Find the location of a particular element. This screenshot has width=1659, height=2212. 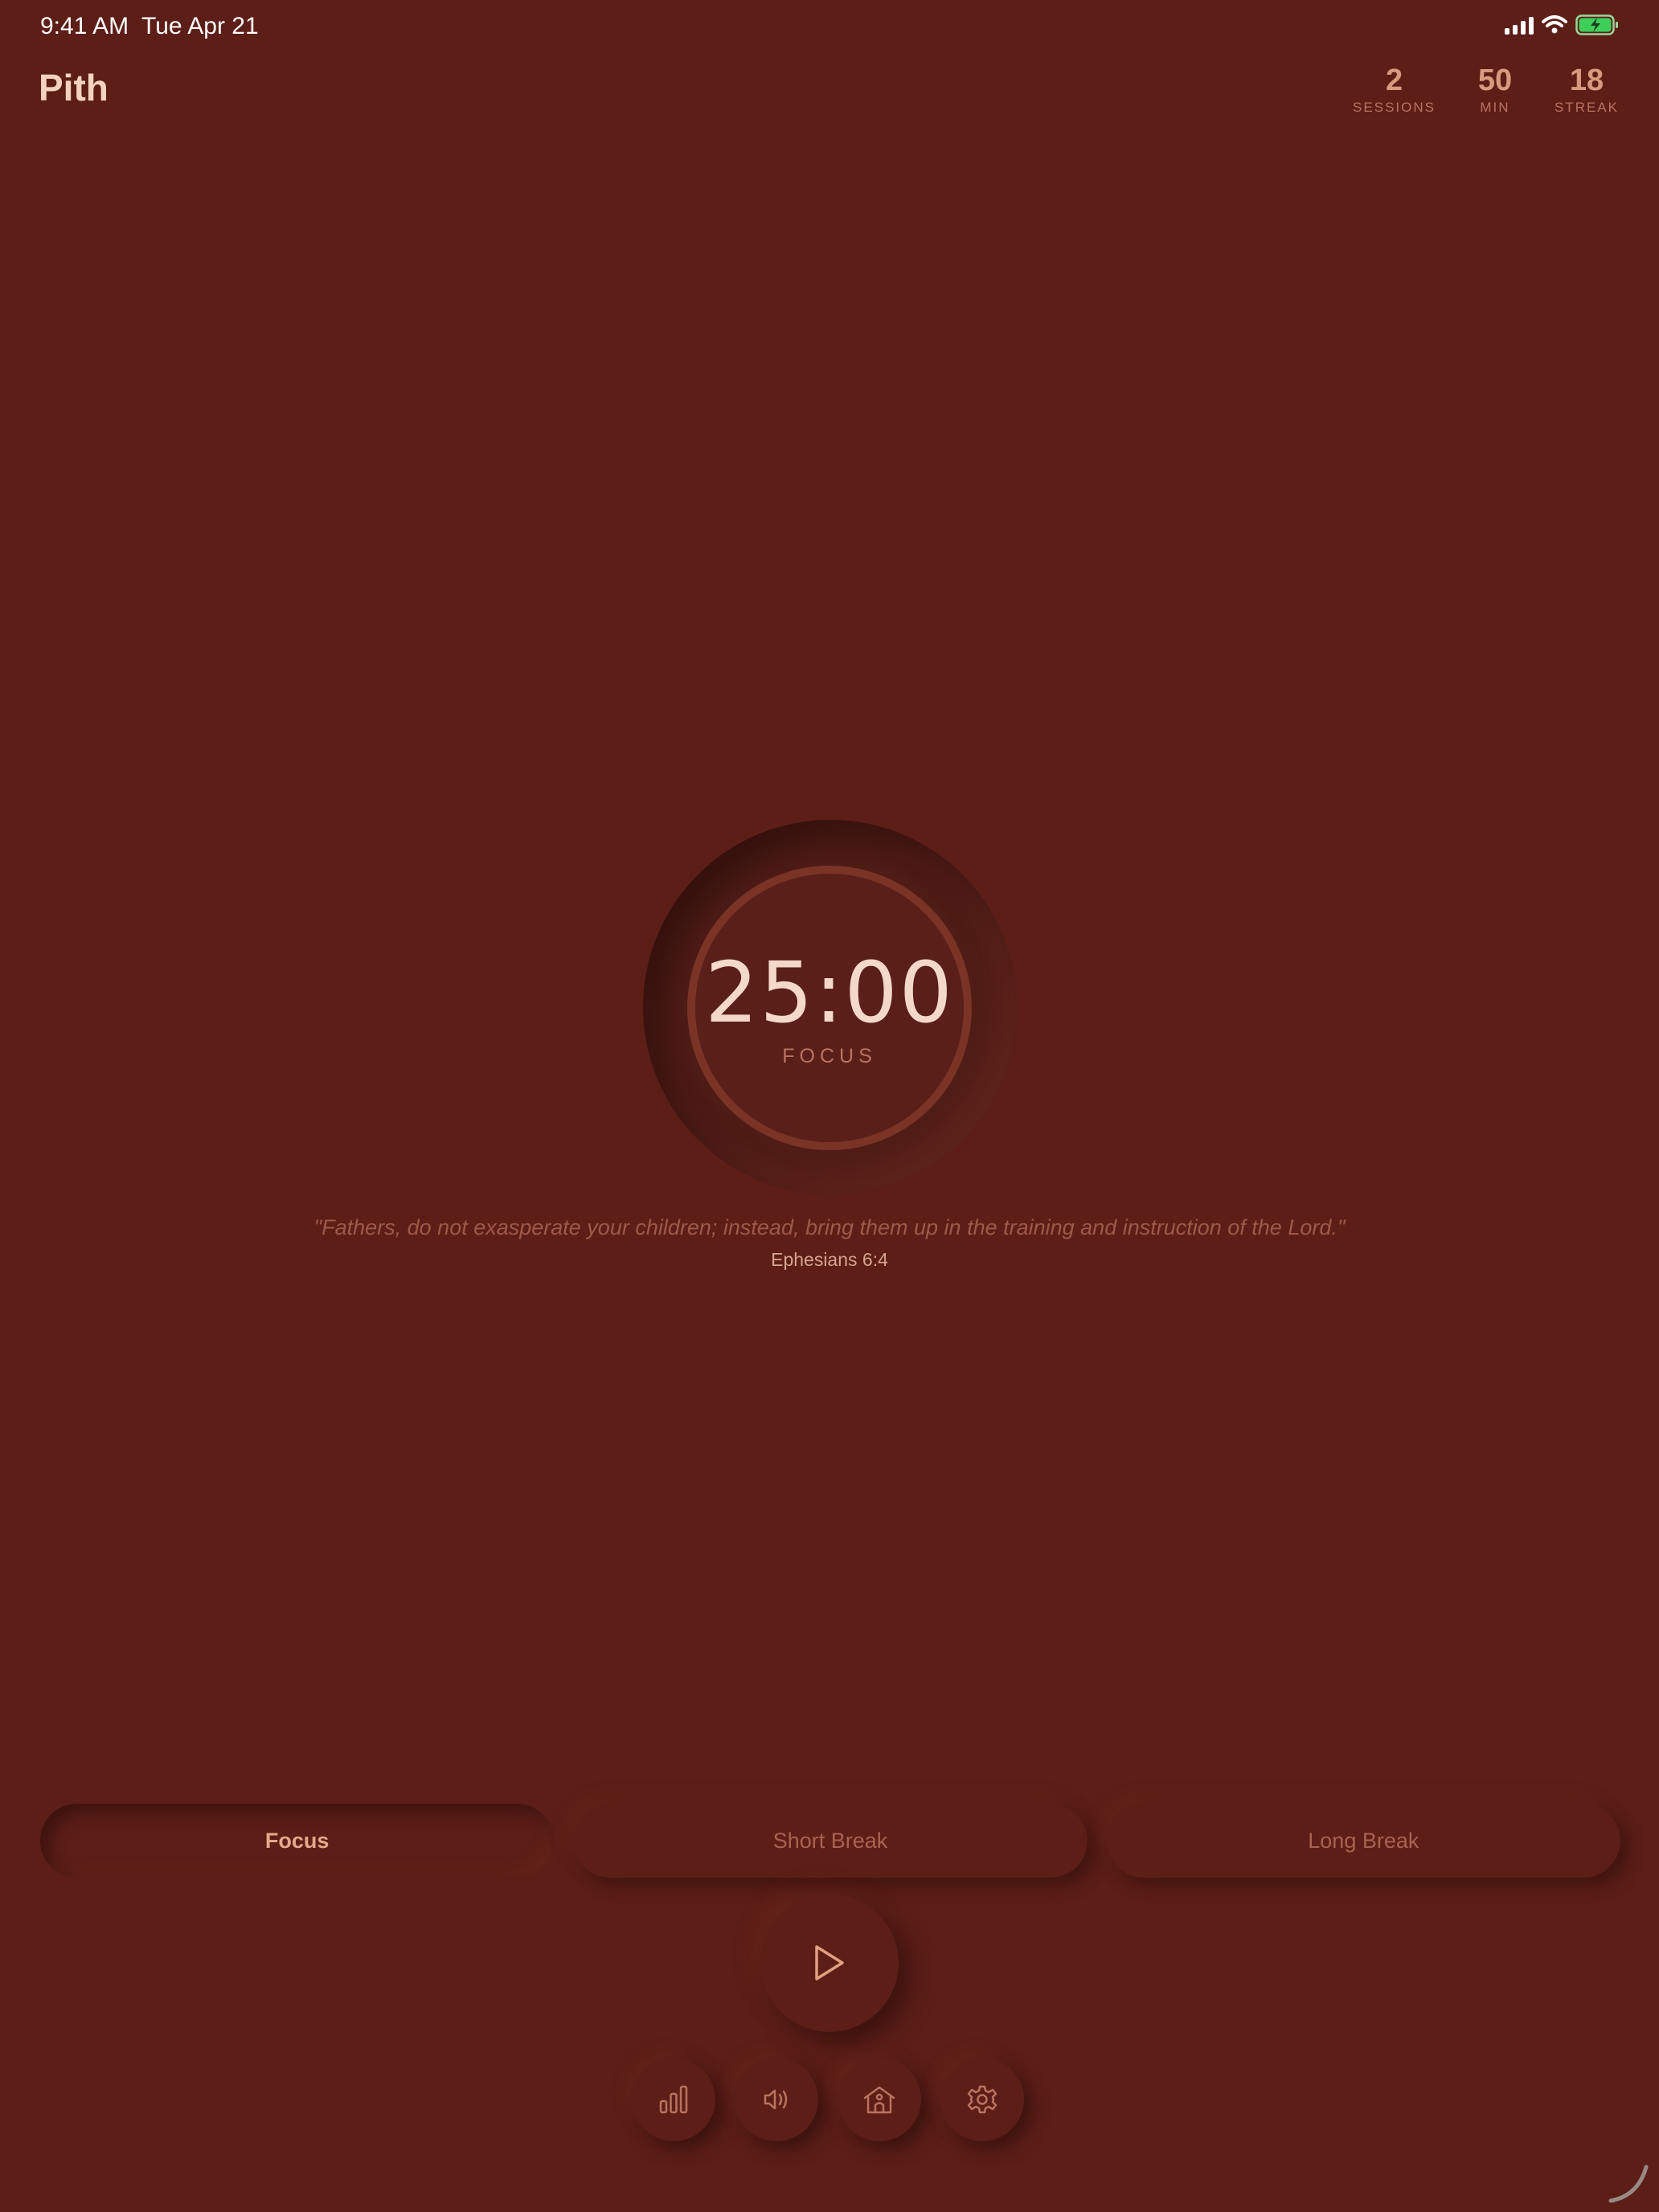

status-icons is located at coordinates (1562, 24).